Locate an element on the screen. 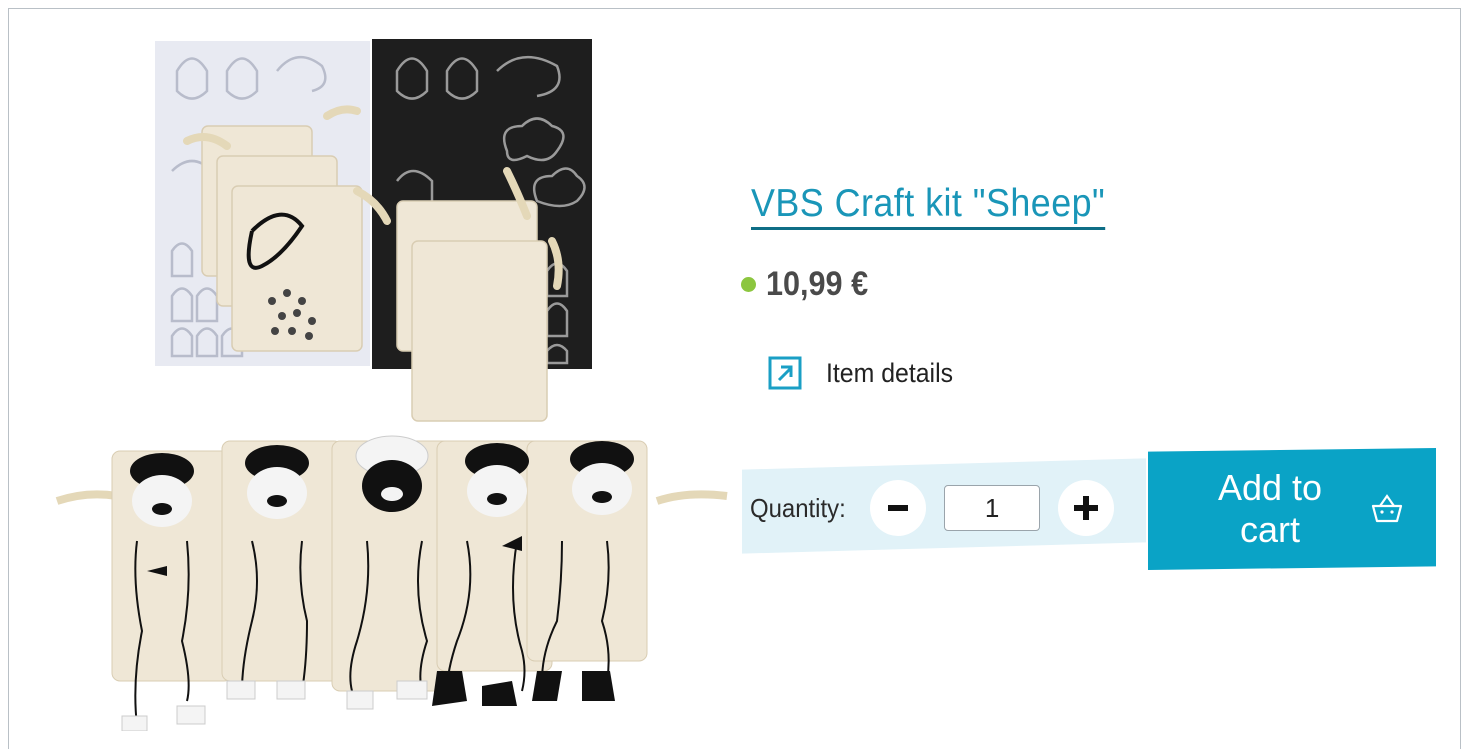 The image size is (1467, 749). decrement-button is located at coordinates (898, 508).